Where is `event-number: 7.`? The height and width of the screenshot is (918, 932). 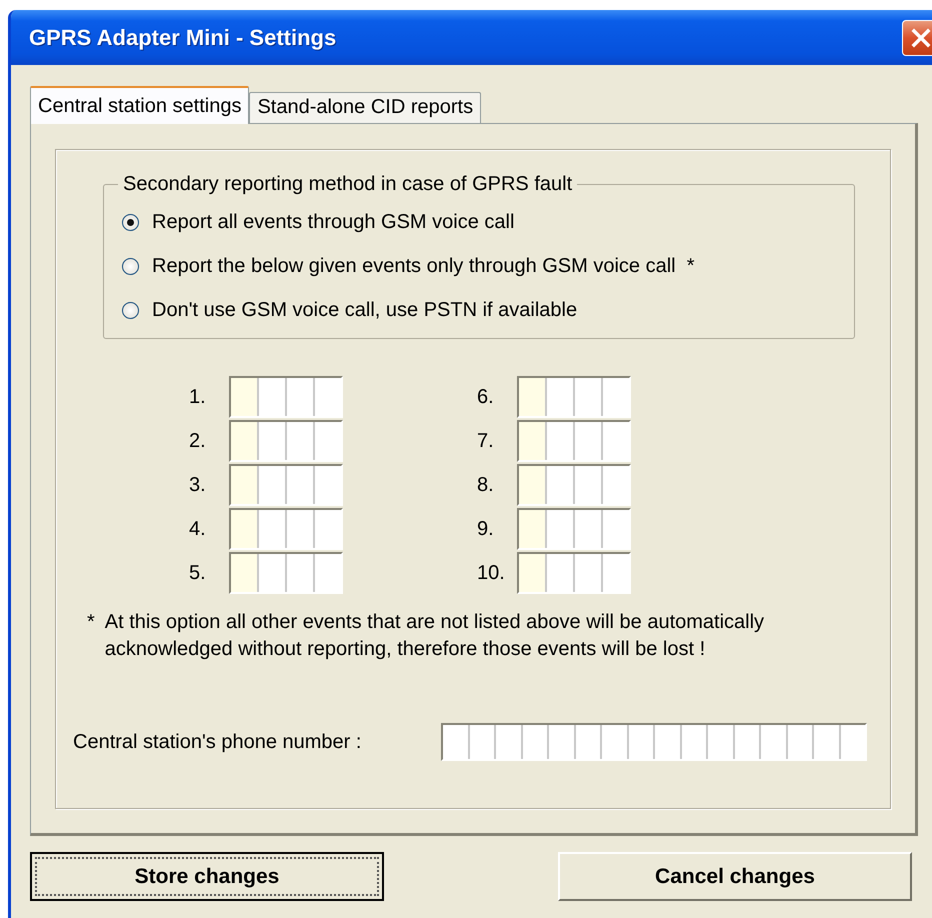 event-number: 7. is located at coordinates (486, 441).